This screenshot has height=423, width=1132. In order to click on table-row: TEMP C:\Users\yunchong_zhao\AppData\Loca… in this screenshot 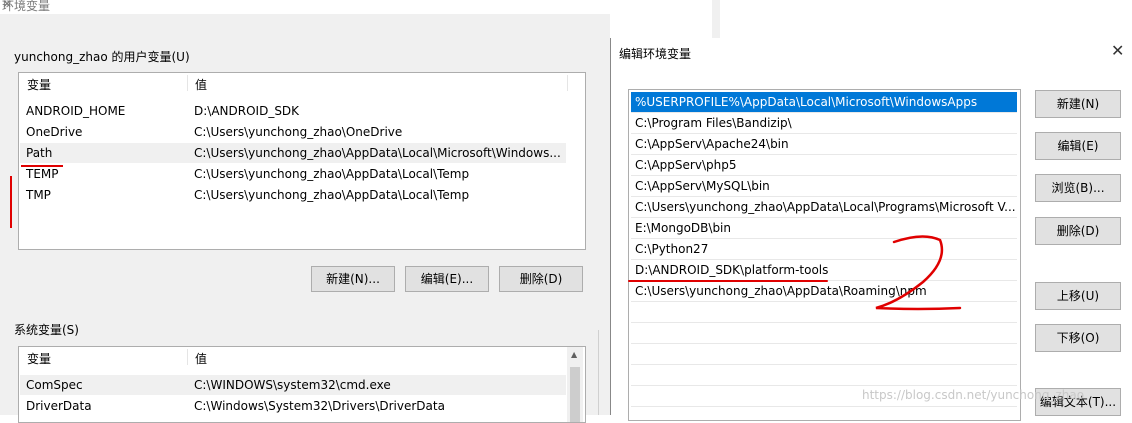, I will do `click(293, 174)`.